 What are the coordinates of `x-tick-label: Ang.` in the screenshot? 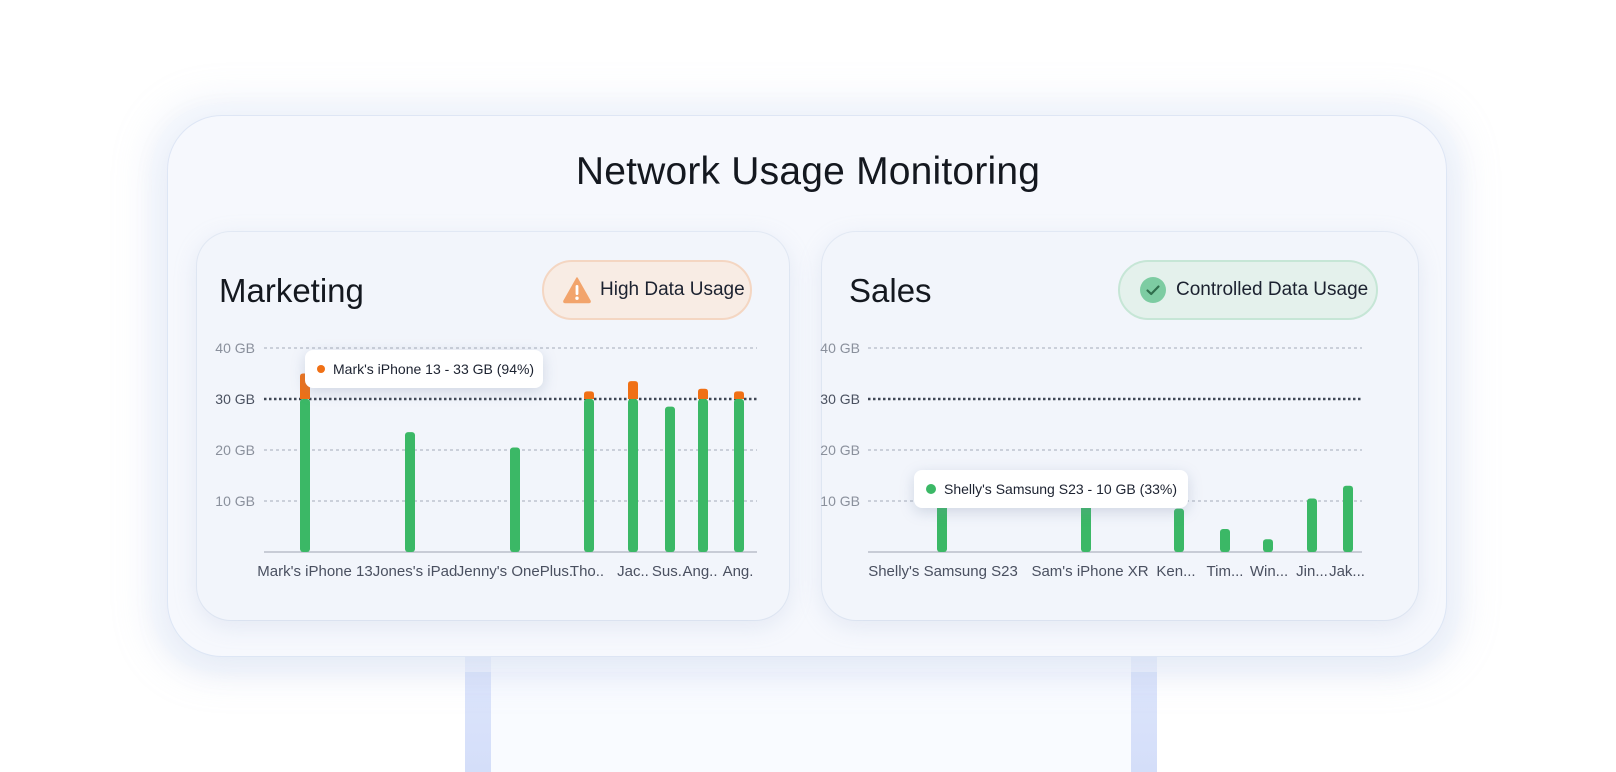 It's located at (738, 571).